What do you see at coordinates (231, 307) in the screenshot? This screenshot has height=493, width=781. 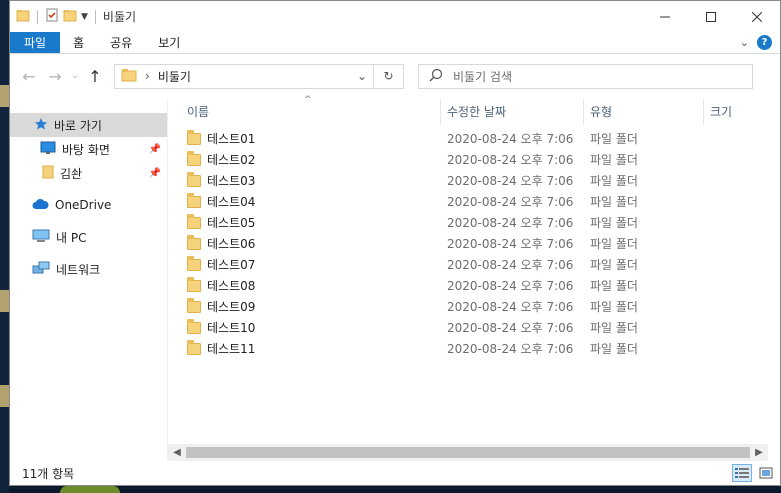 I see `file-name: 테스트09` at bounding box center [231, 307].